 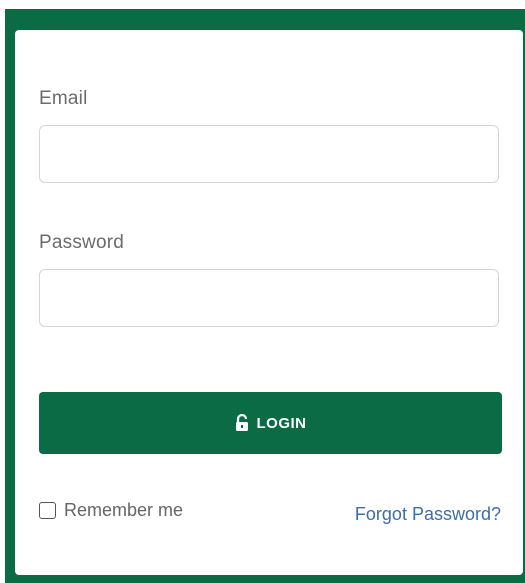 I want to click on email-label: Email, so click(x=63, y=98).